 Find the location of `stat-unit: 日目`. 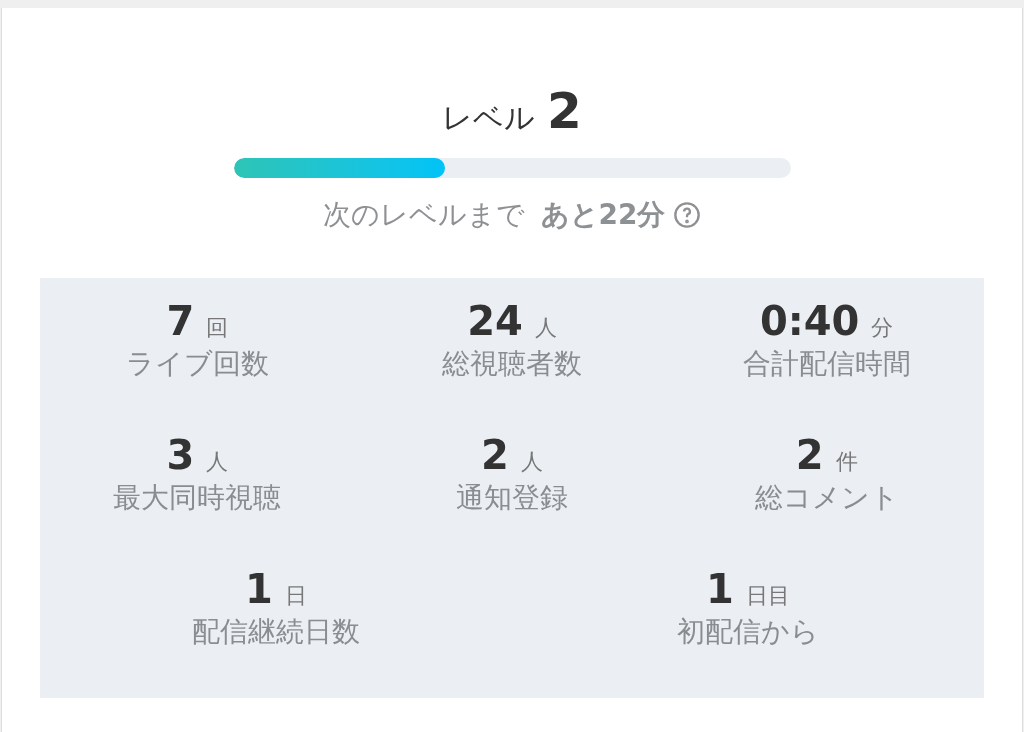

stat-unit: 日目 is located at coordinates (767, 596).